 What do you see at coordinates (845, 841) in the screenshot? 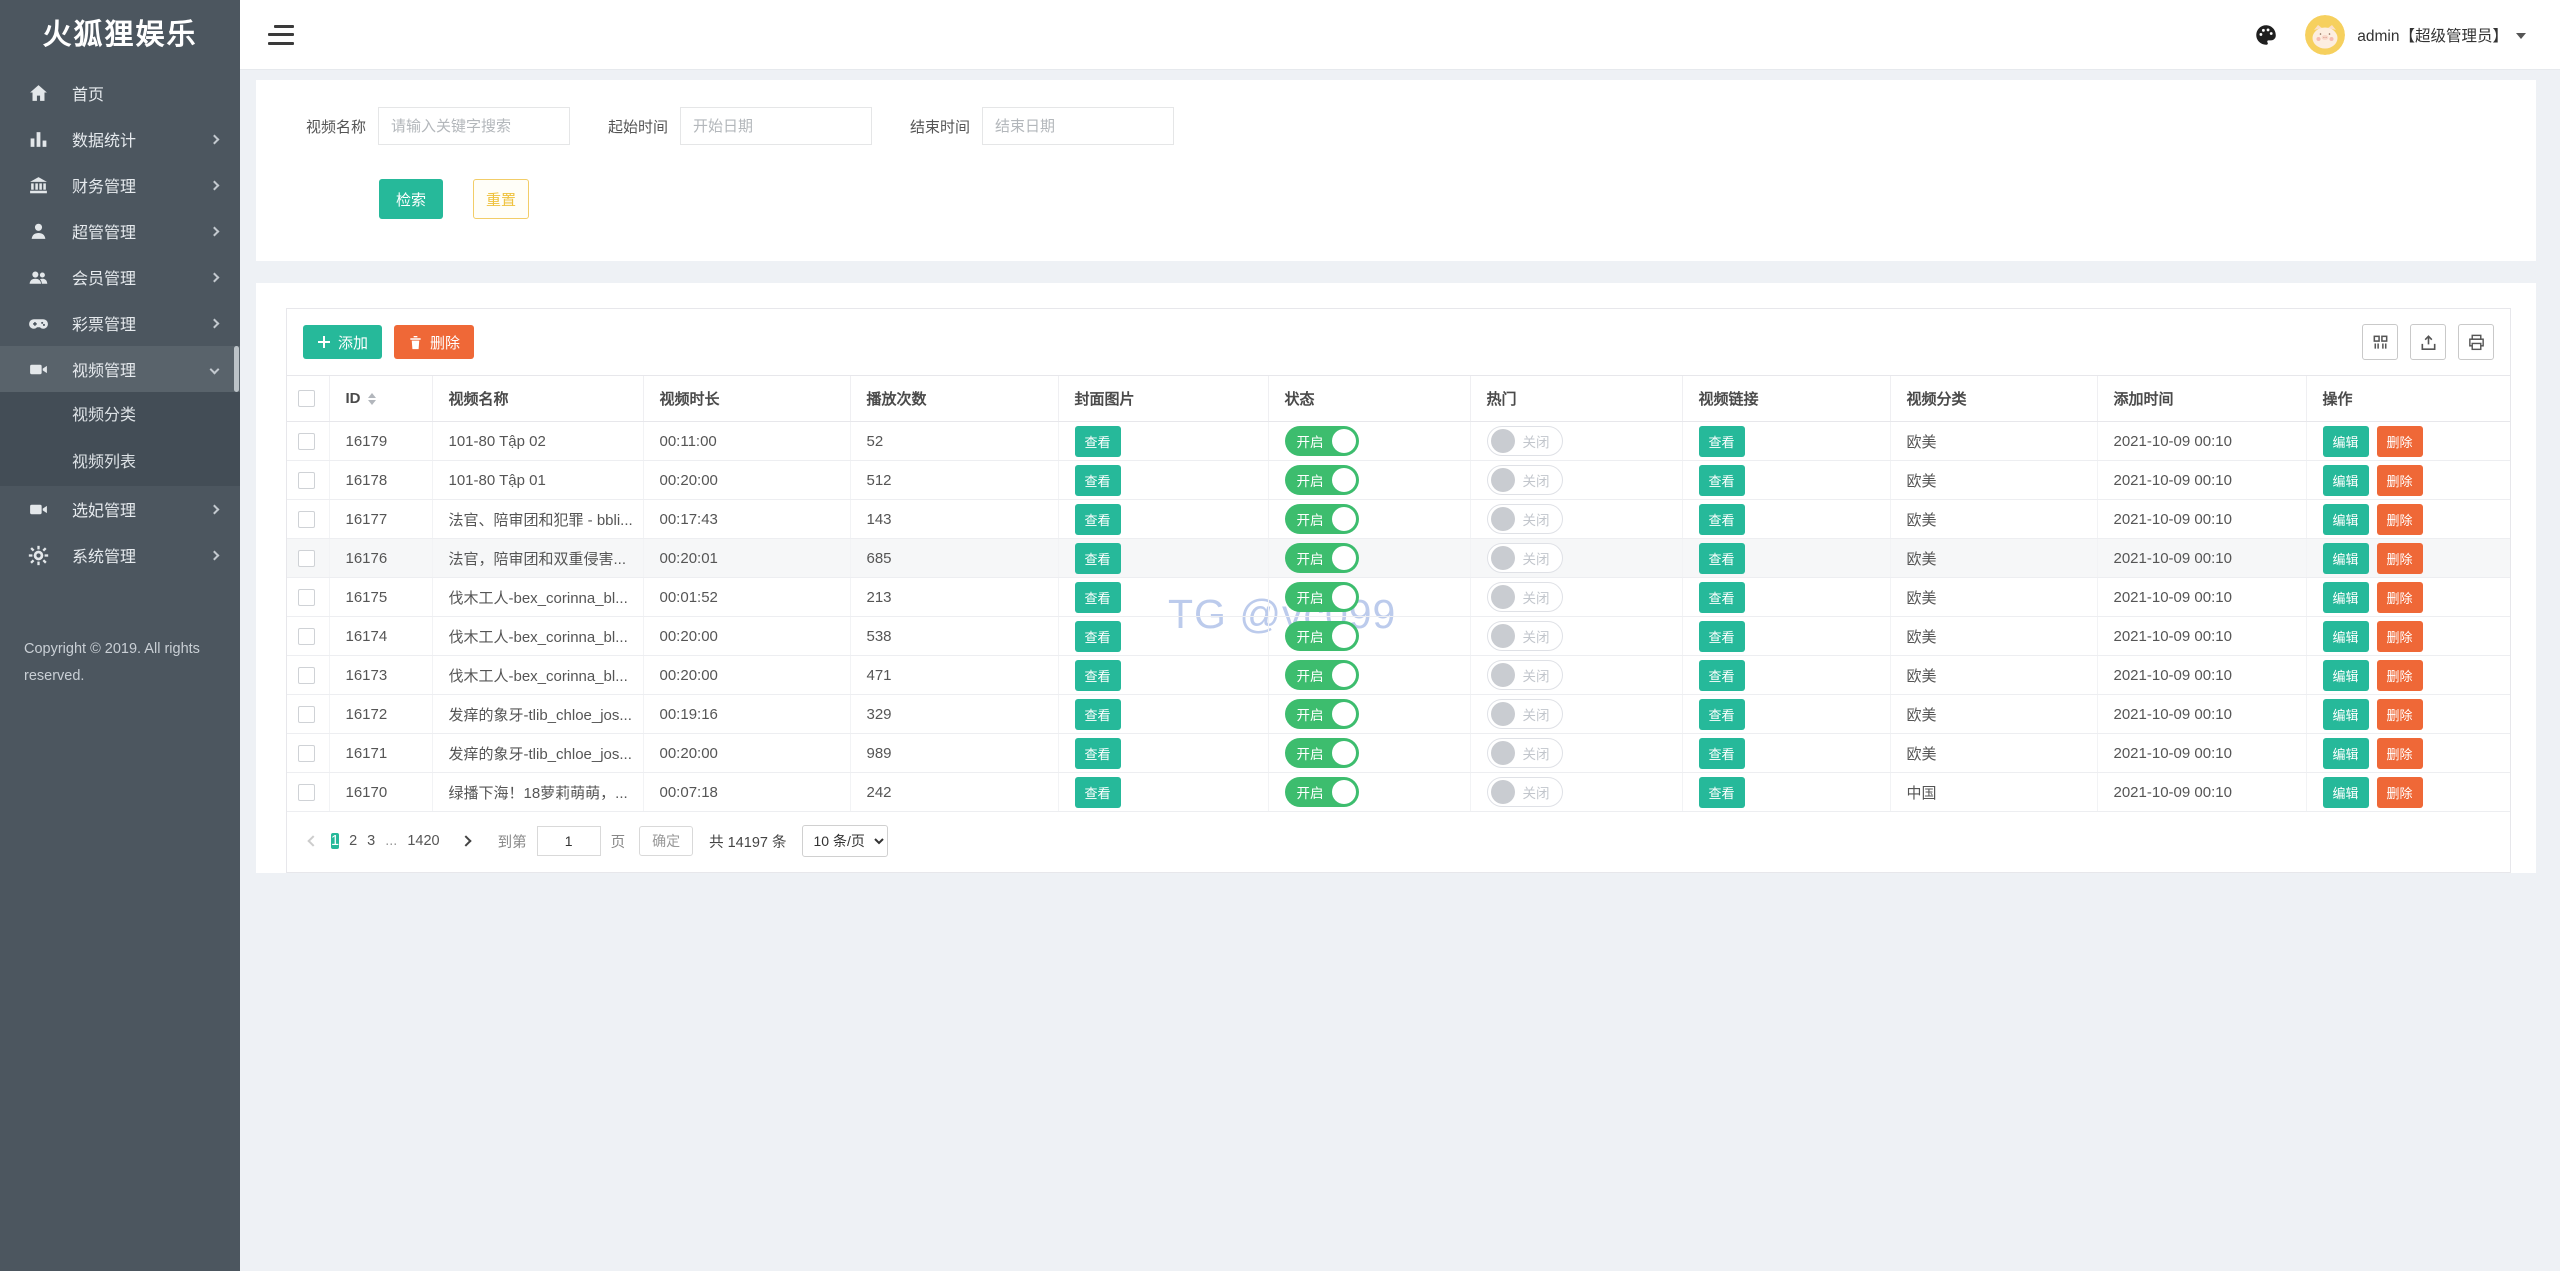
I see `page-size-select: 10 条/页` at bounding box center [845, 841].